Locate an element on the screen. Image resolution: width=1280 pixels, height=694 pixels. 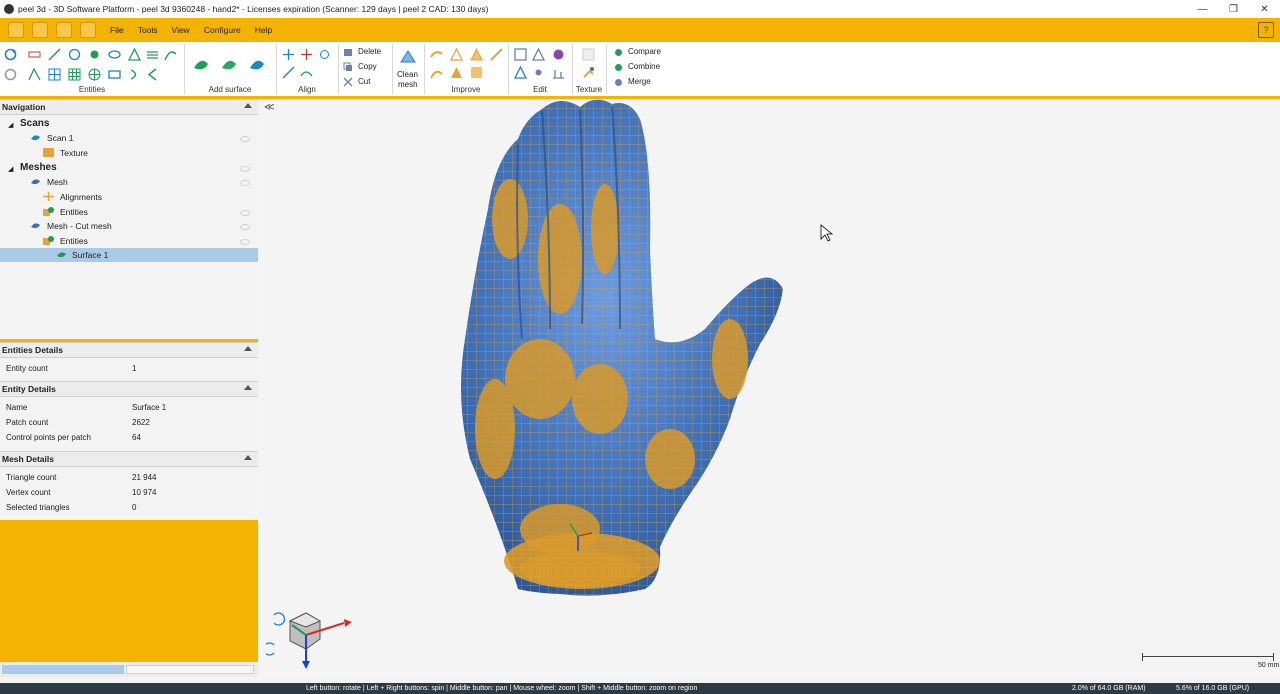
merge-button: Merge is located at coordinates (639, 81).